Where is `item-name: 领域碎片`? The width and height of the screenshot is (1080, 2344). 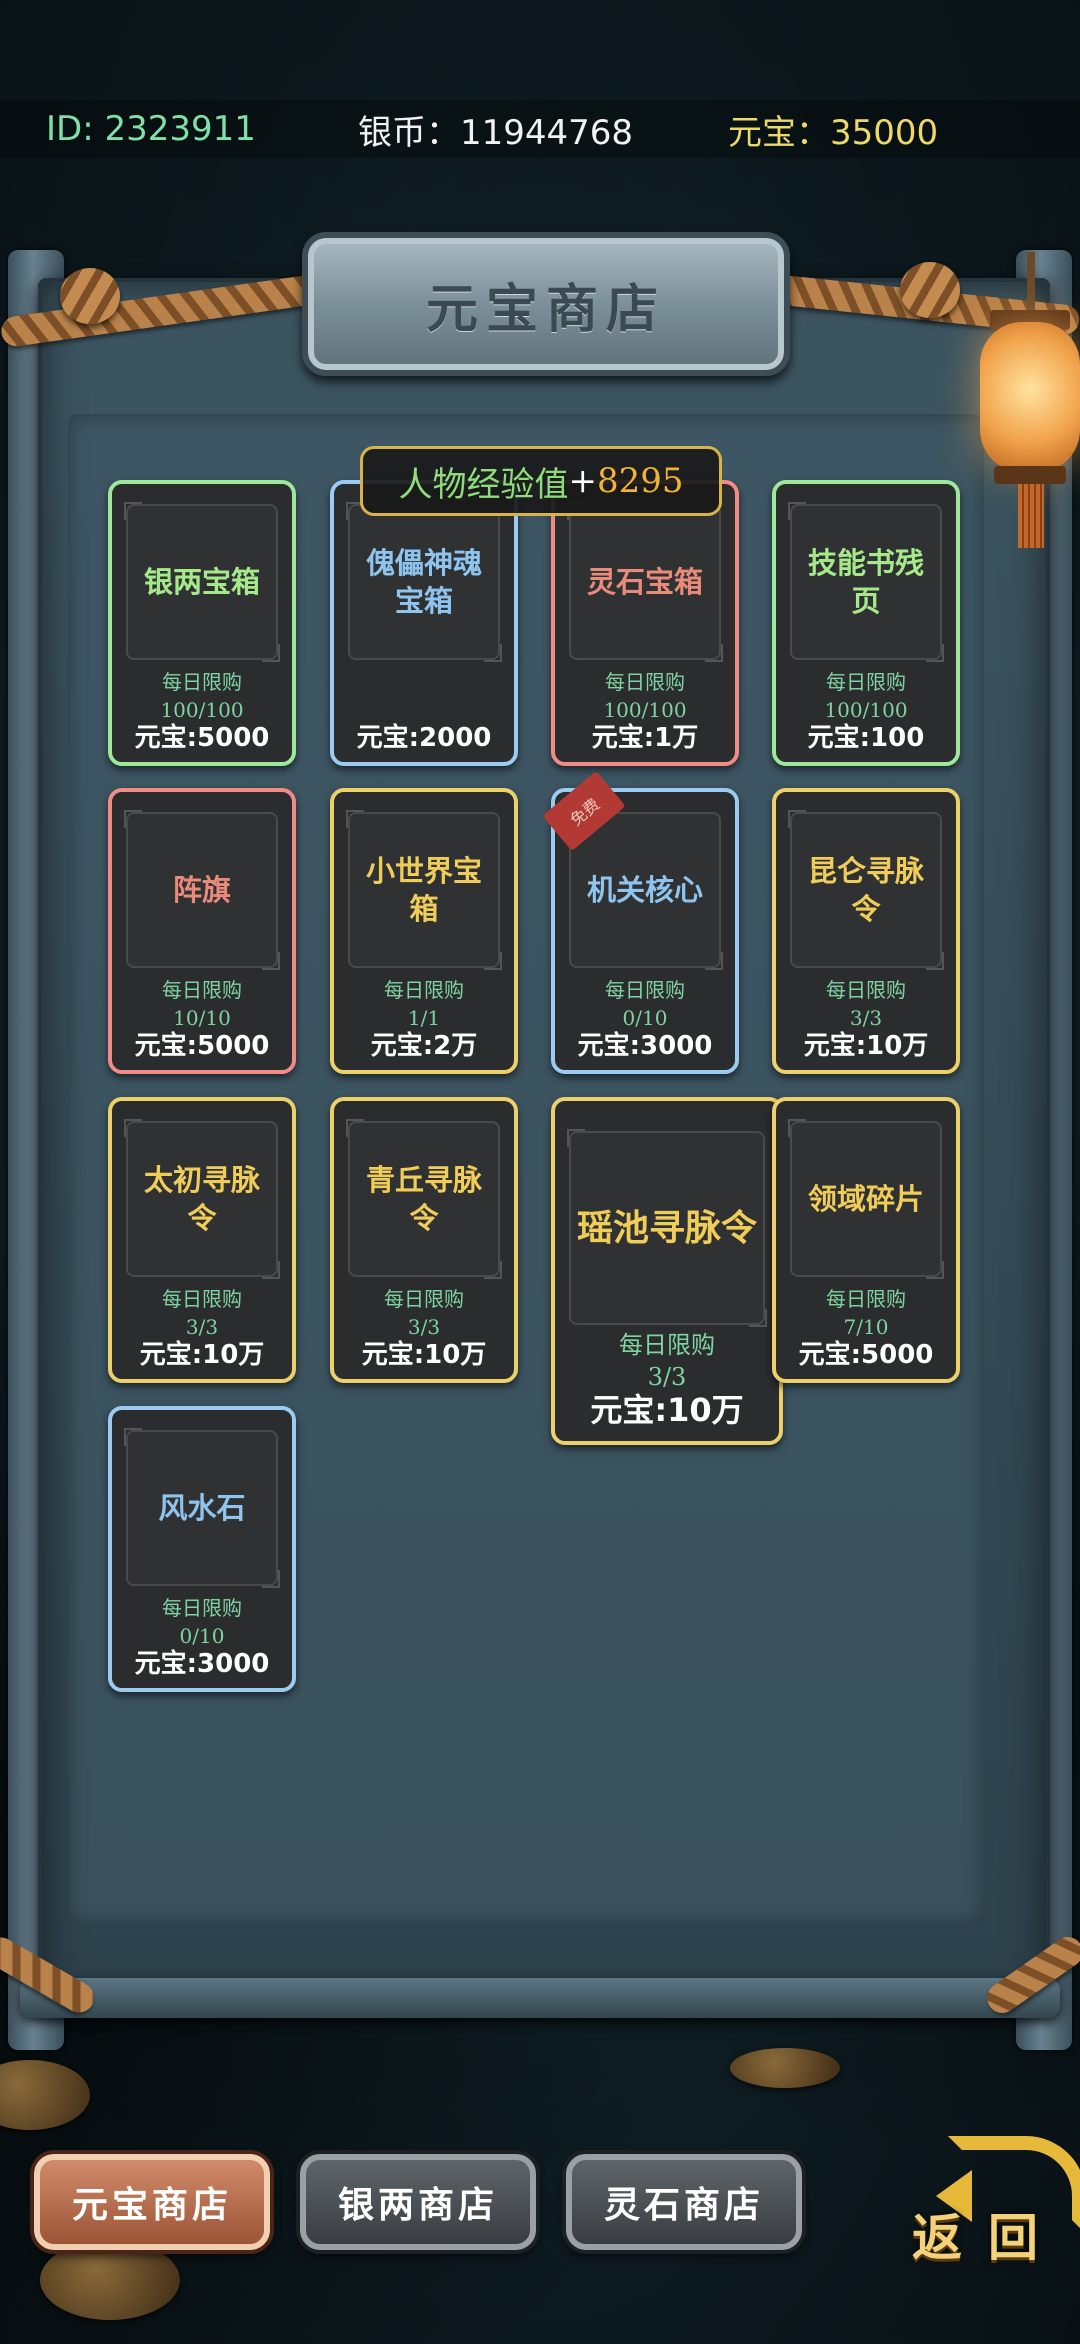
item-name: 领域碎片 is located at coordinates (865, 1199).